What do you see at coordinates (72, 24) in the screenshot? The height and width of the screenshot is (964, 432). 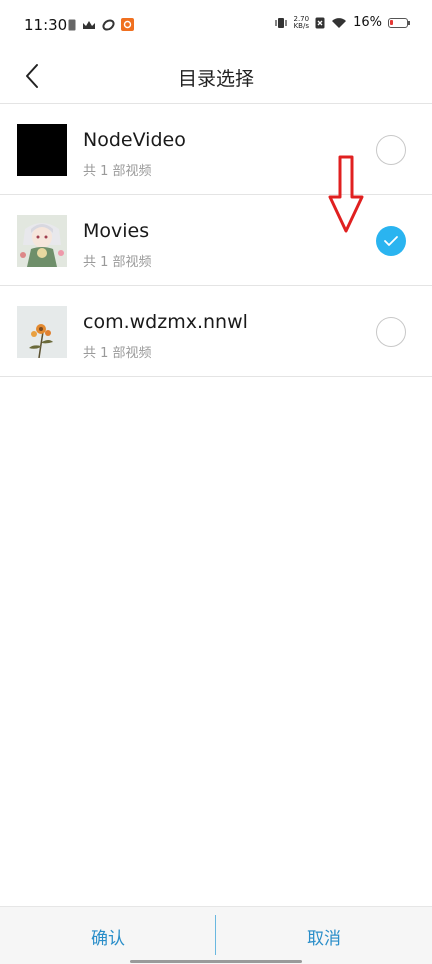 I see `sim-icon` at bounding box center [72, 24].